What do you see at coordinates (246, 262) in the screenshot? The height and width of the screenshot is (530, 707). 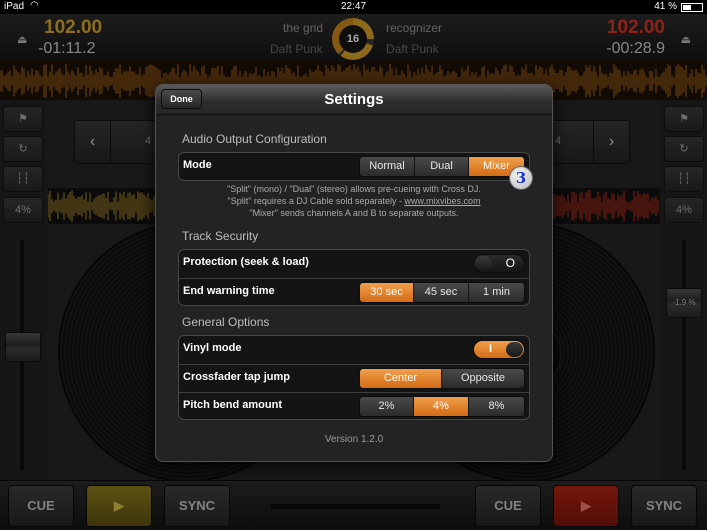 I see `protection-label: Protection (seek & load)` at bounding box center [246, 262].